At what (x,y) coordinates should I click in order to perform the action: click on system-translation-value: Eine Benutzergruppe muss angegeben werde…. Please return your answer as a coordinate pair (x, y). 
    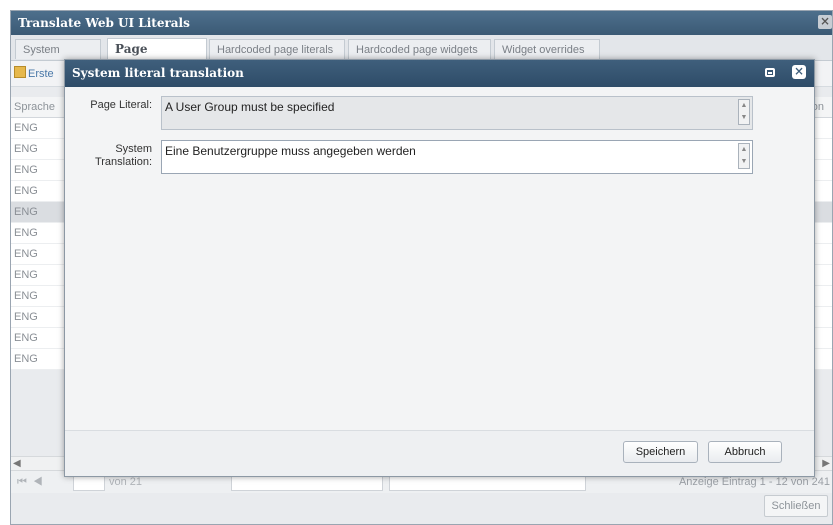
    Looking at the image, I should click on (290, 151).